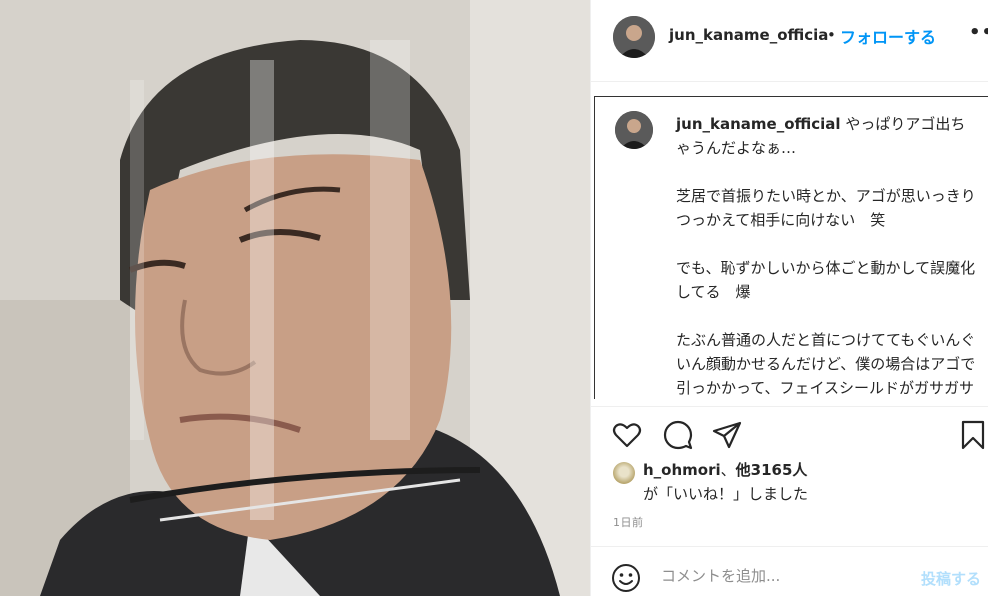 The width and height of the screenshot is (988, 596). I want to click on emoji-icon, so click(626, 578).